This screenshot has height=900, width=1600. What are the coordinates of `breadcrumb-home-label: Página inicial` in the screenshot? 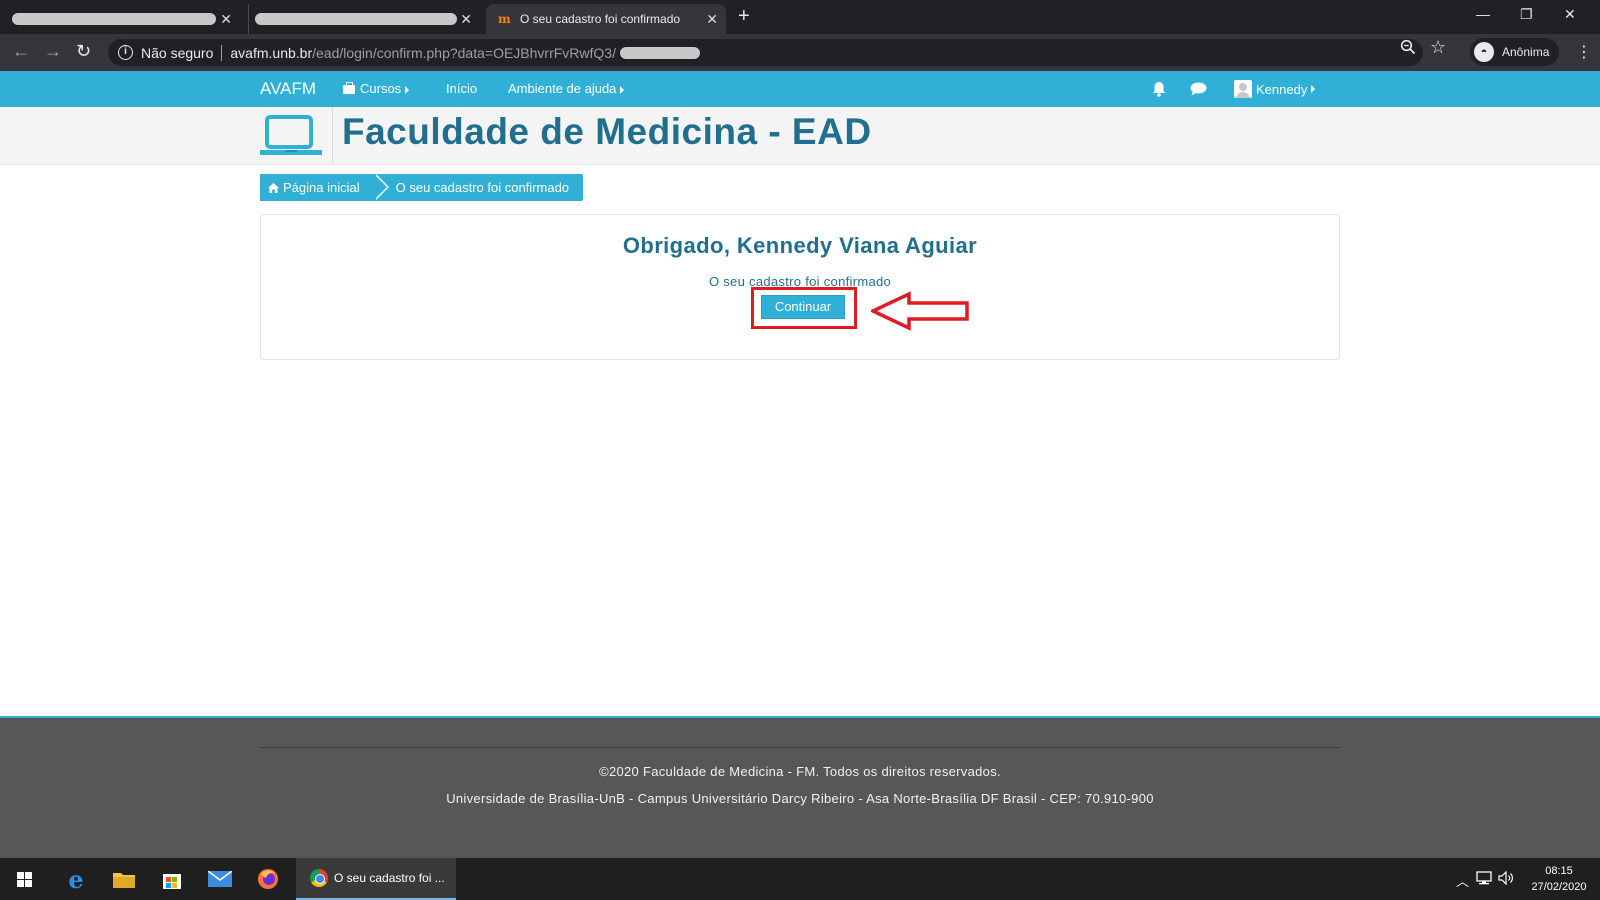 It's located at (321, 187).